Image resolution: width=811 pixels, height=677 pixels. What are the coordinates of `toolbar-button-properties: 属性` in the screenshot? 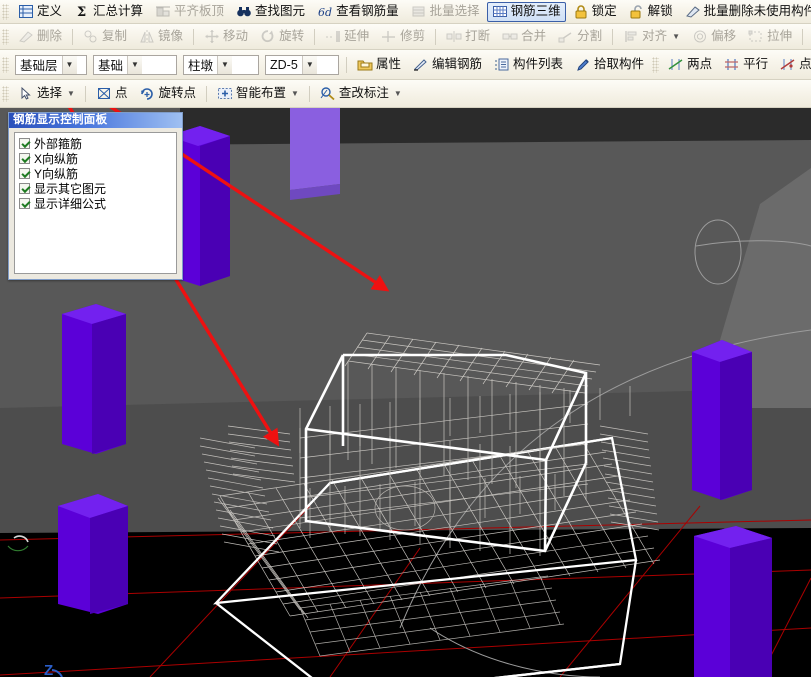 It's located at (379, 65).